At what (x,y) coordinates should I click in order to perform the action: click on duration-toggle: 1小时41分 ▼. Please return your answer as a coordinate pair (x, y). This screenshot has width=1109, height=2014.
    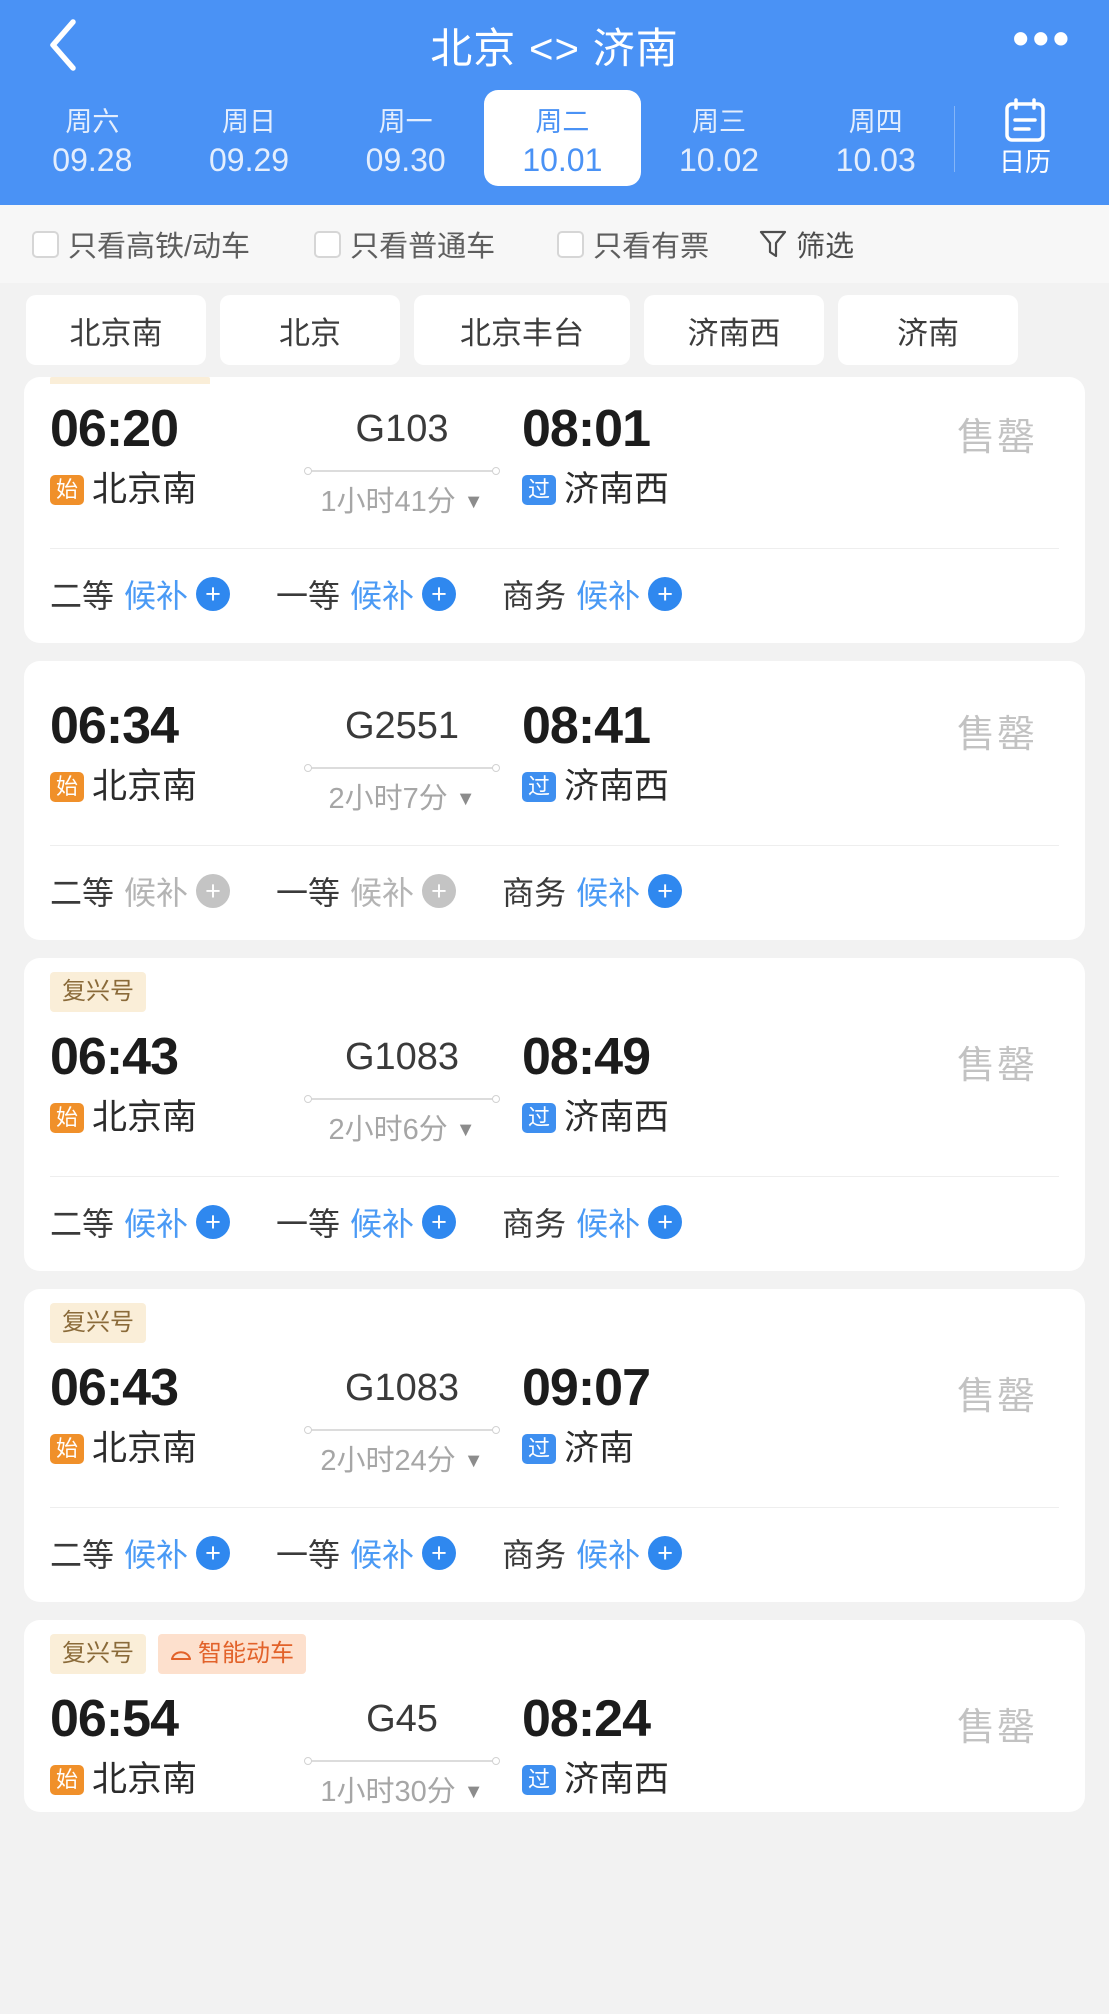
    Looking at the image, I should click on (401, 502).